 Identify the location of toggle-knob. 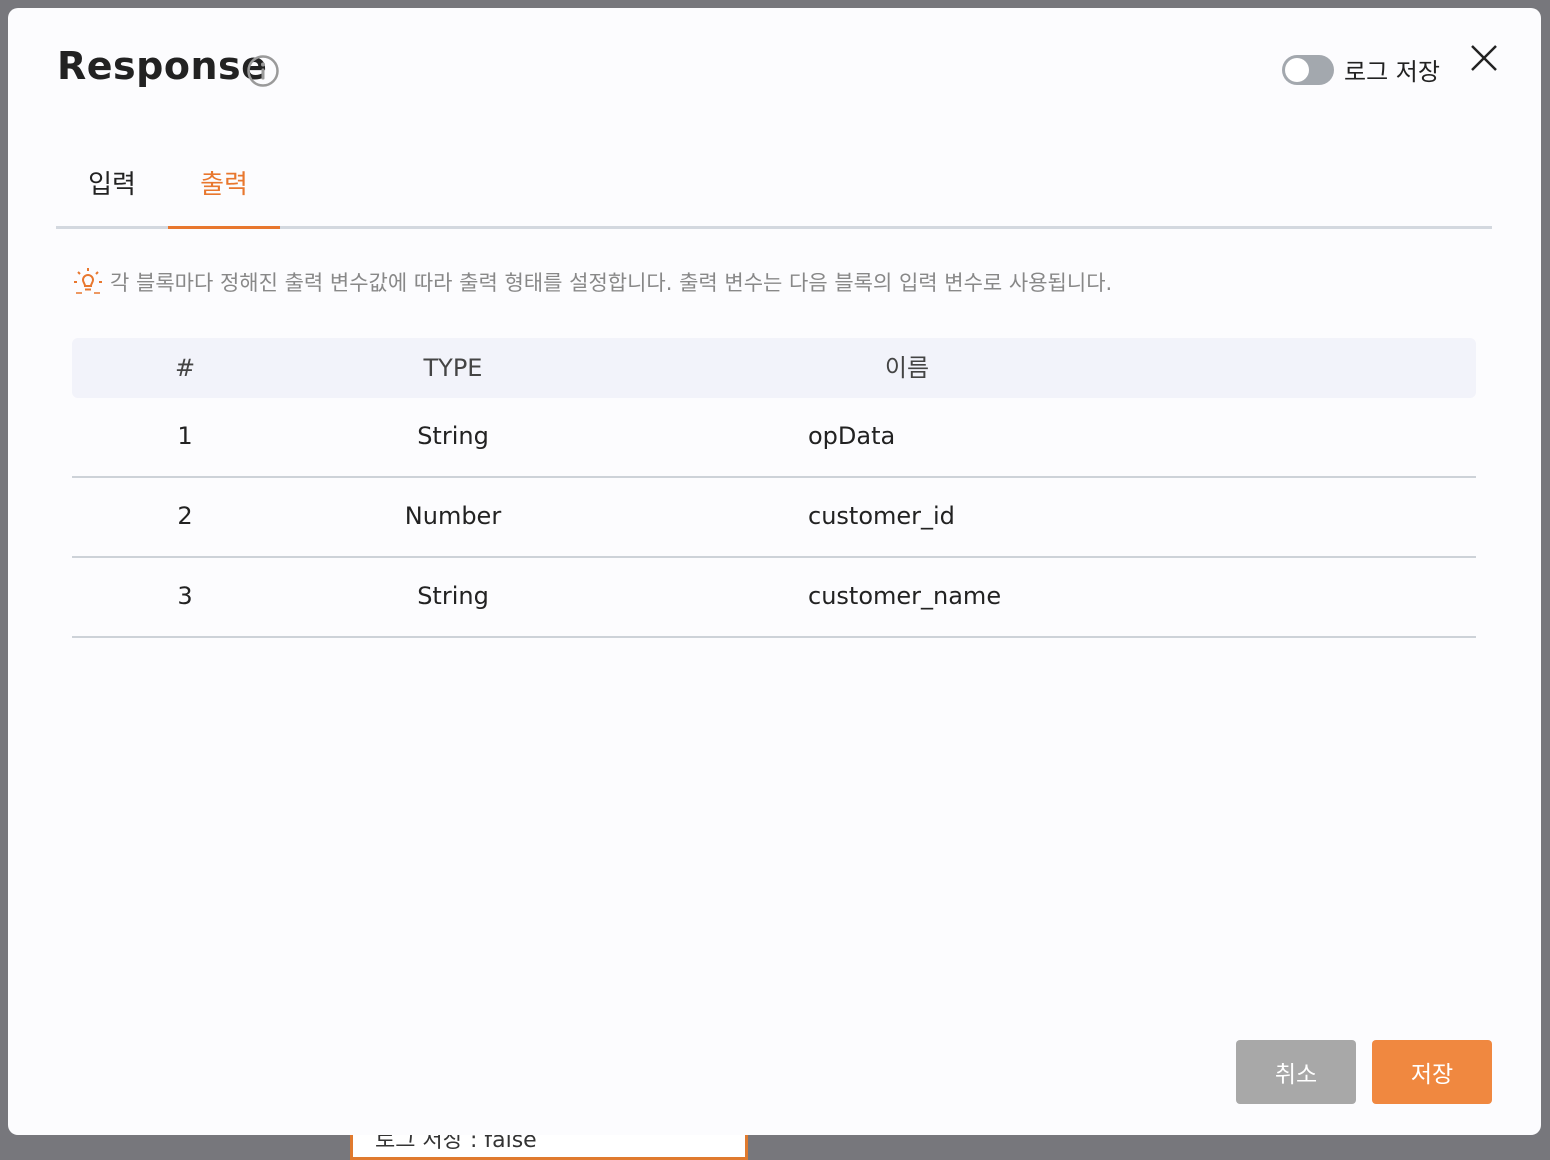
(1297, 70).